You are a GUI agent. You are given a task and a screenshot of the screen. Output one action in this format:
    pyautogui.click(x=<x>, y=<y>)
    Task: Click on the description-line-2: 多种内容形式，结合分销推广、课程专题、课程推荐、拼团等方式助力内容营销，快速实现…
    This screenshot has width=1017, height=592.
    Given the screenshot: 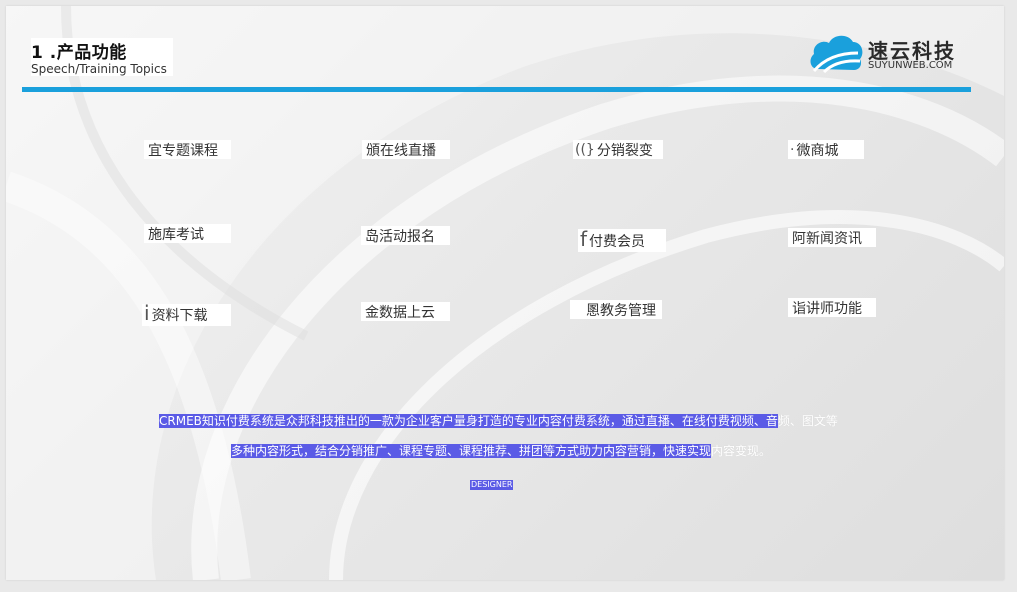 What is the action you would take?
    pyautogui.click(x=501, y=450)
    